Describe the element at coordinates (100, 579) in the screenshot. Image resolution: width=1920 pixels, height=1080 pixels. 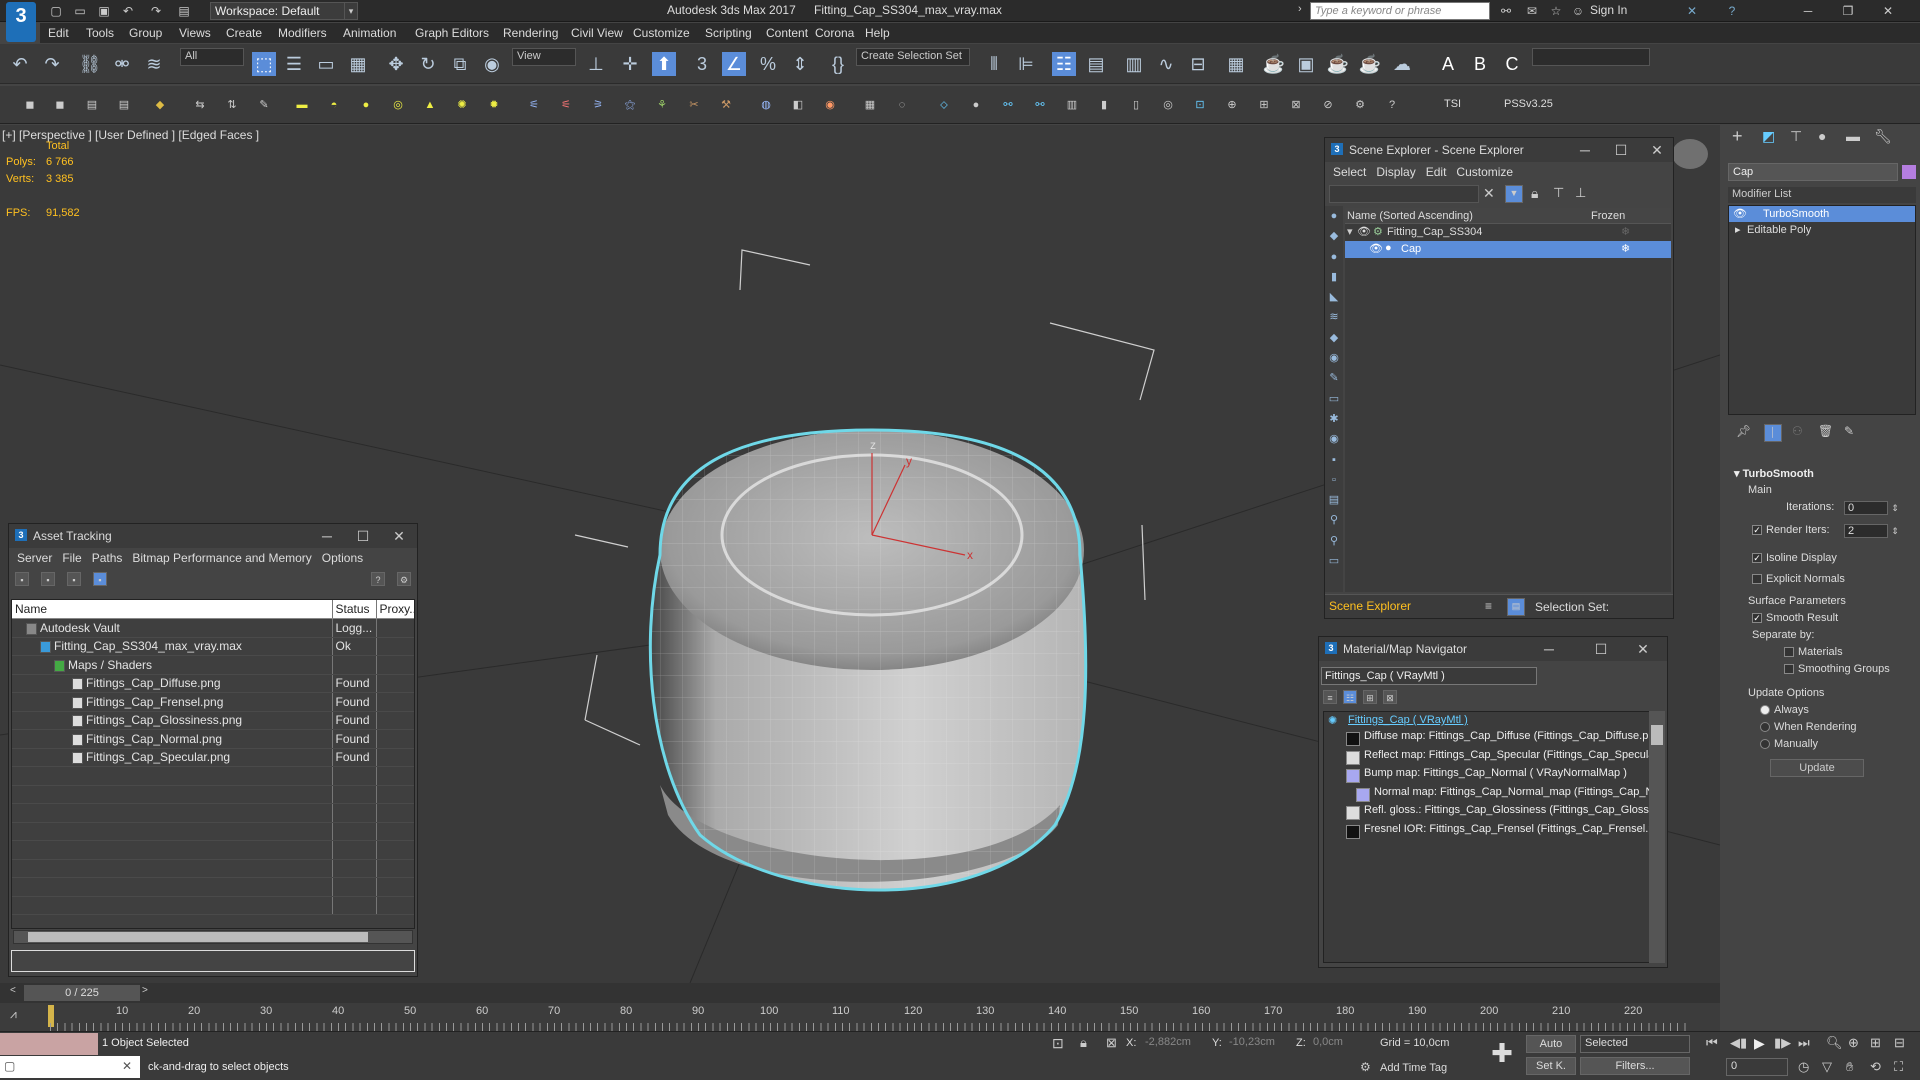
I see `asset-tool-4-icon: ▪` at that location.